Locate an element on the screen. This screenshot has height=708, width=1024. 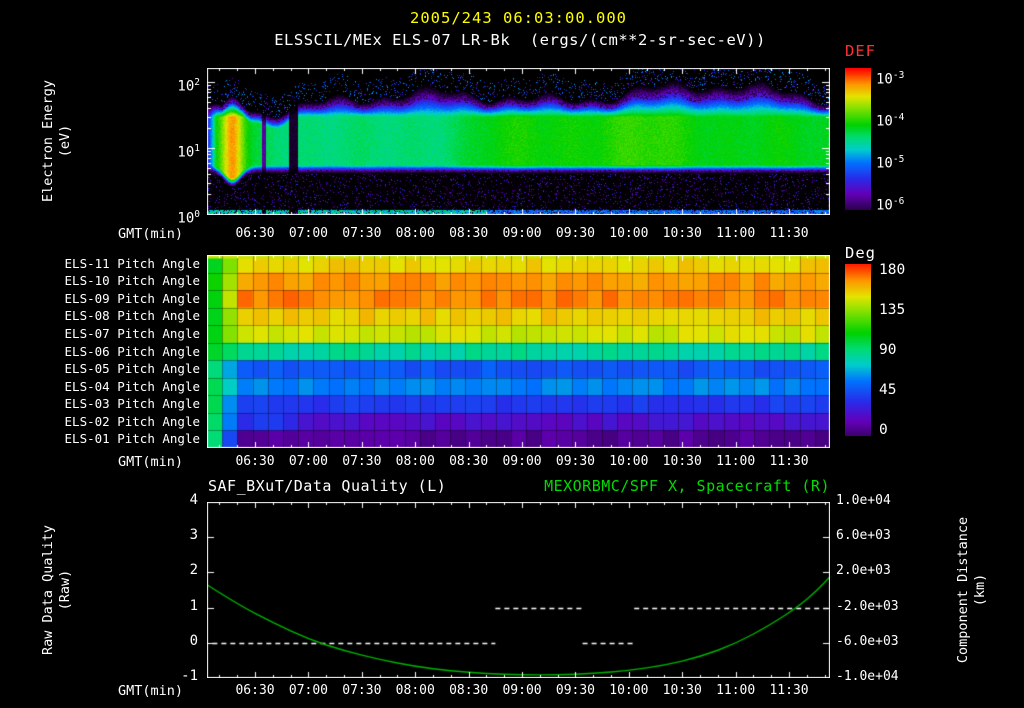
distance-axis-tick-label: 2.0e+03 is located at coordinates (863, 571).